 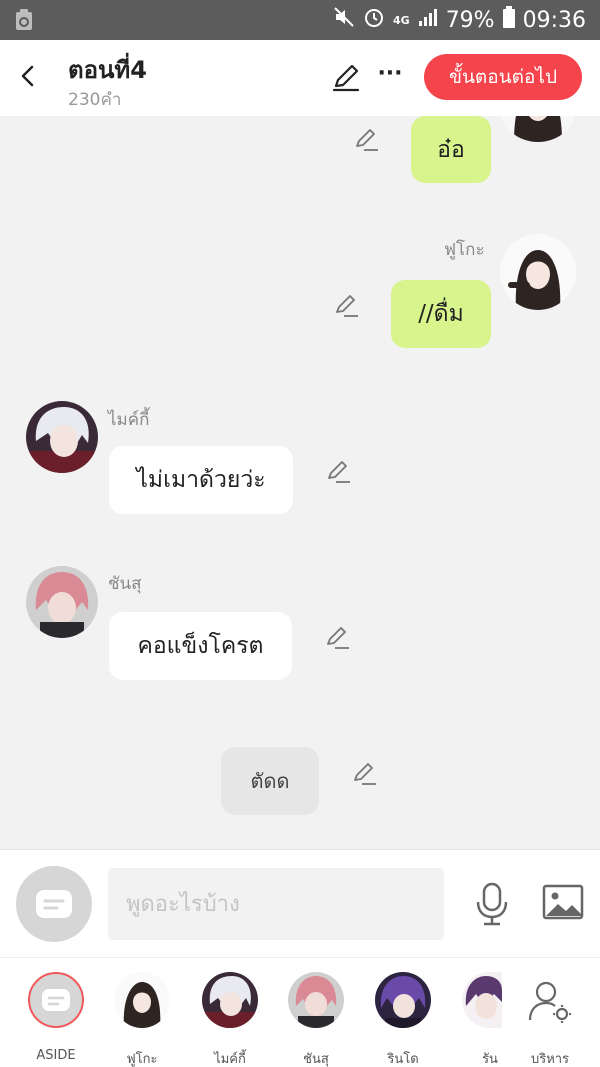 I want to click on character-rindo: รินโด, so click(x=403, y=1018).